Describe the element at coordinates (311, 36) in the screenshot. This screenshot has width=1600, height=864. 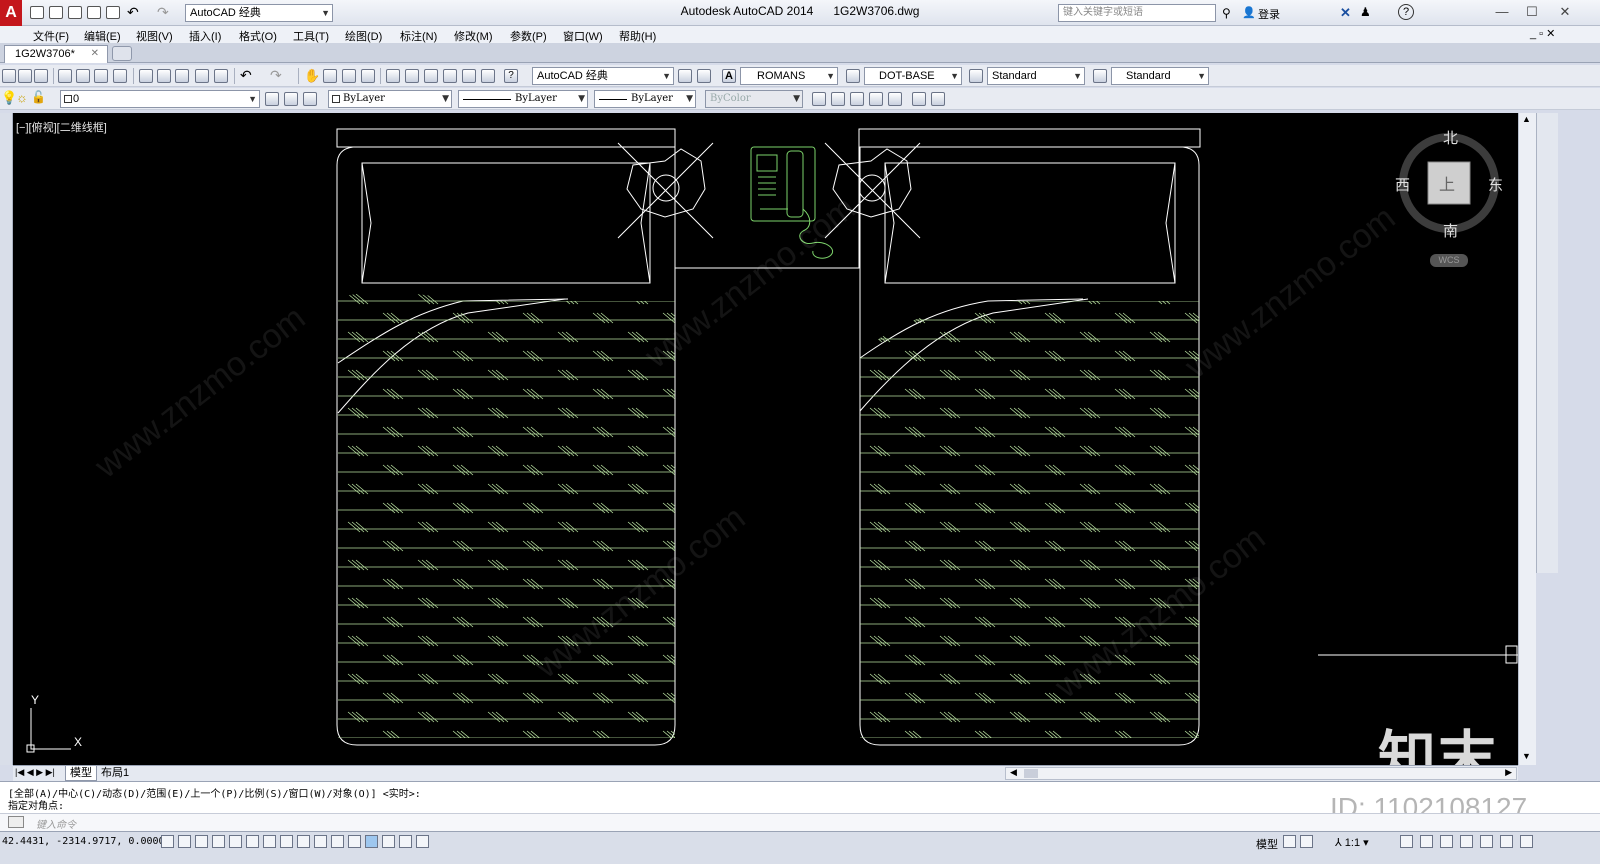
I see `menu-tools: 工具(T)` at that location.